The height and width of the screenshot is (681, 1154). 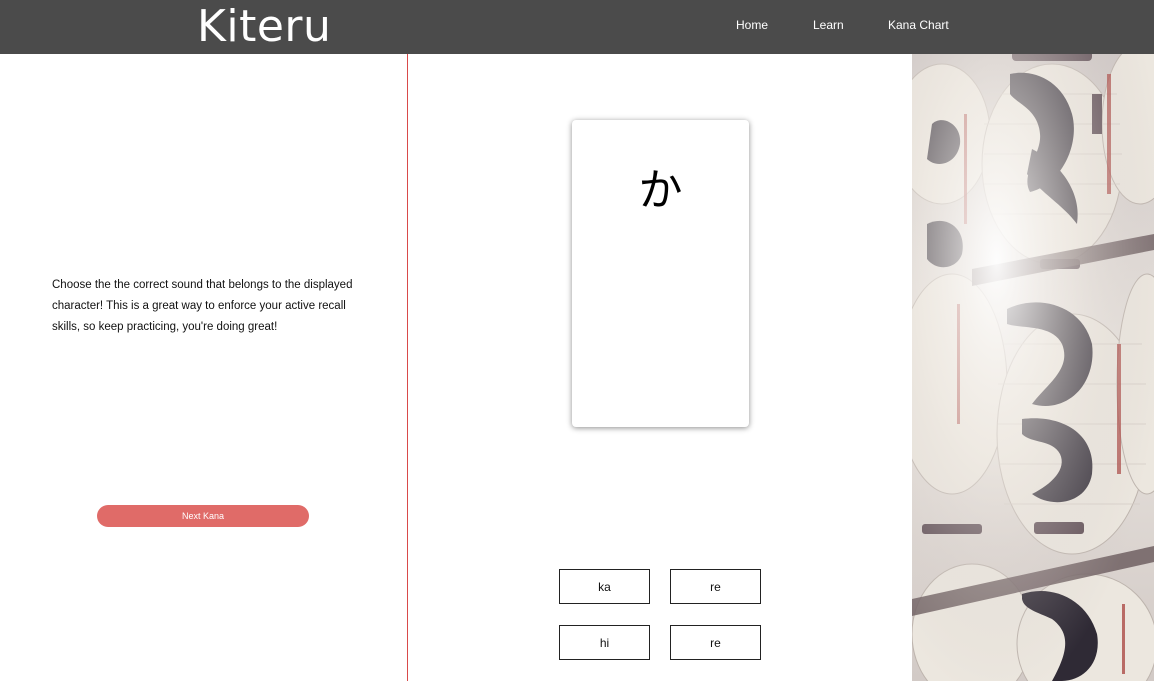 I want to click on next-kana-button: Next Kana, so click(x=203, y=516).